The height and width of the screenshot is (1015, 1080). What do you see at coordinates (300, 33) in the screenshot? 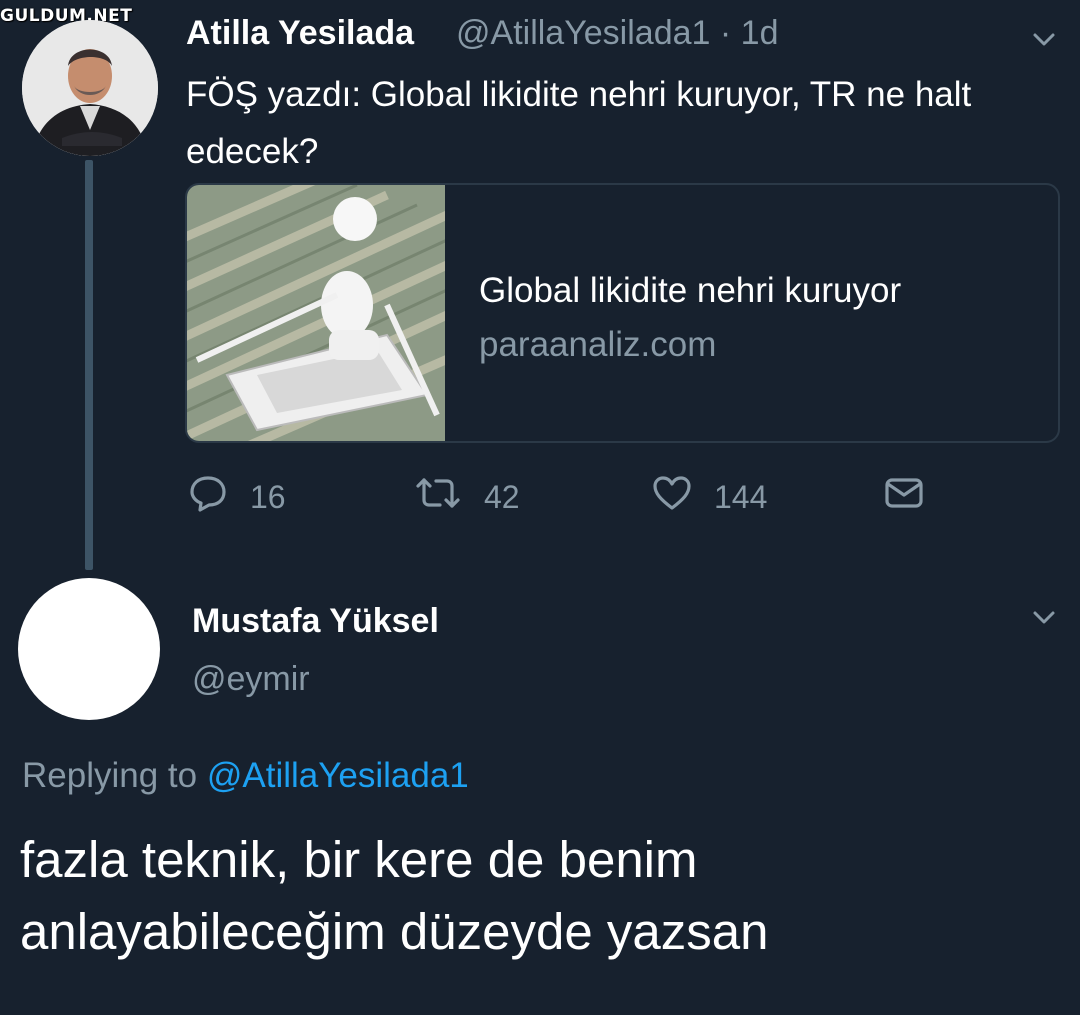
I see `author-name: Atilla Yesilada` at bounding box center [300, 33].